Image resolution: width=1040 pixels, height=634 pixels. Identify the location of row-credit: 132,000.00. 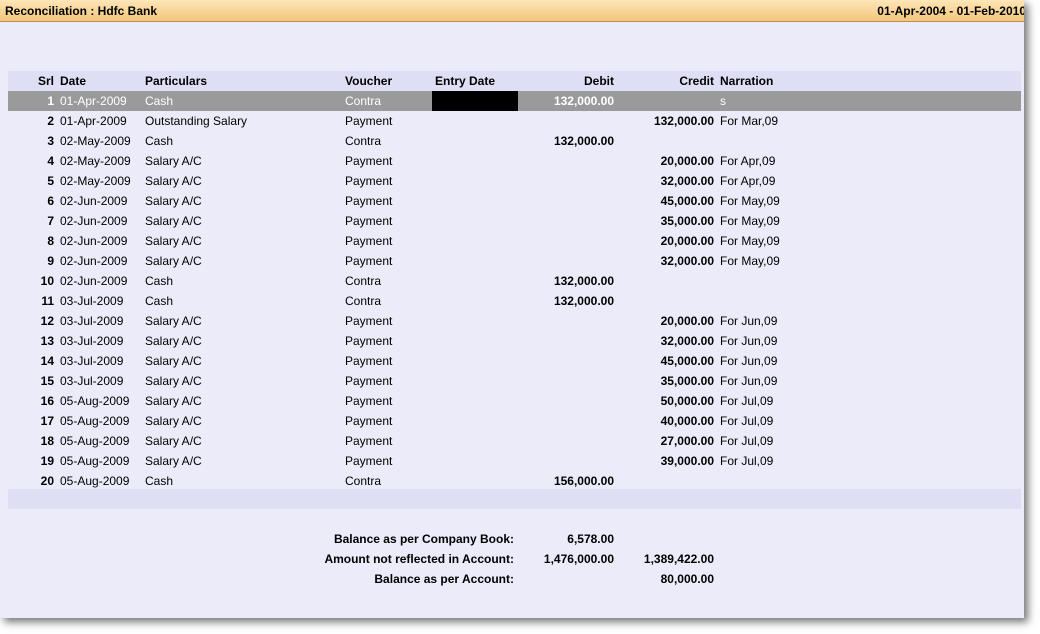
(683, 121).